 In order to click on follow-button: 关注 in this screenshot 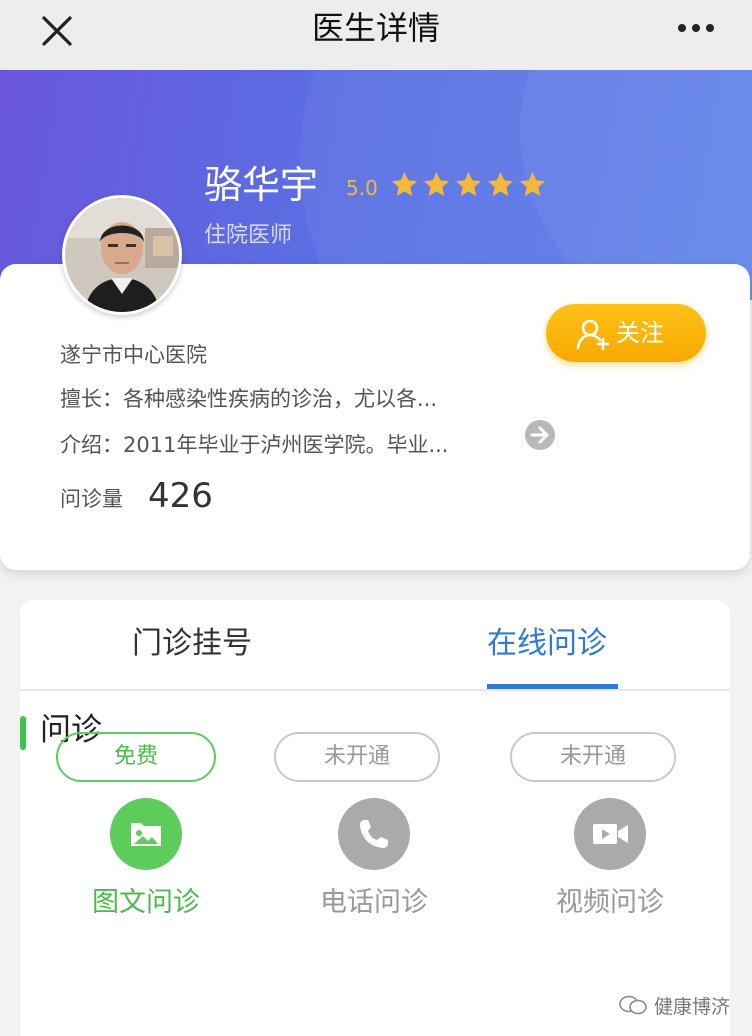, I will do `click(626, 333)`.